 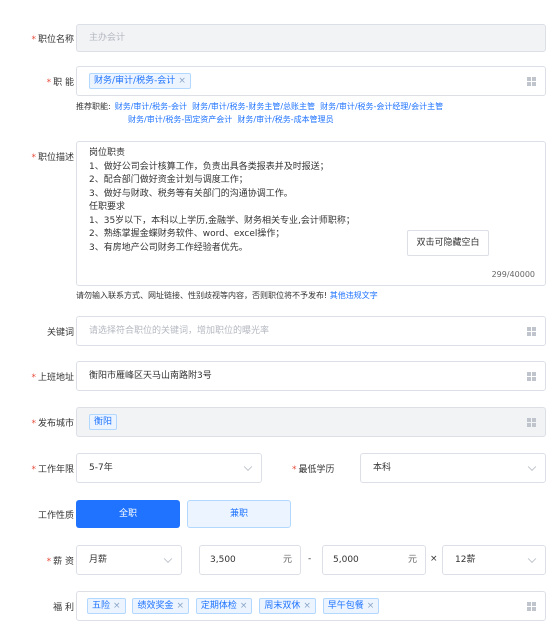 I want to click on benefits-selector: 五险 × 绩效奖金 × 定期体检 × 周末双休 × 早午包餐 ×, so click(x=311, y=606).